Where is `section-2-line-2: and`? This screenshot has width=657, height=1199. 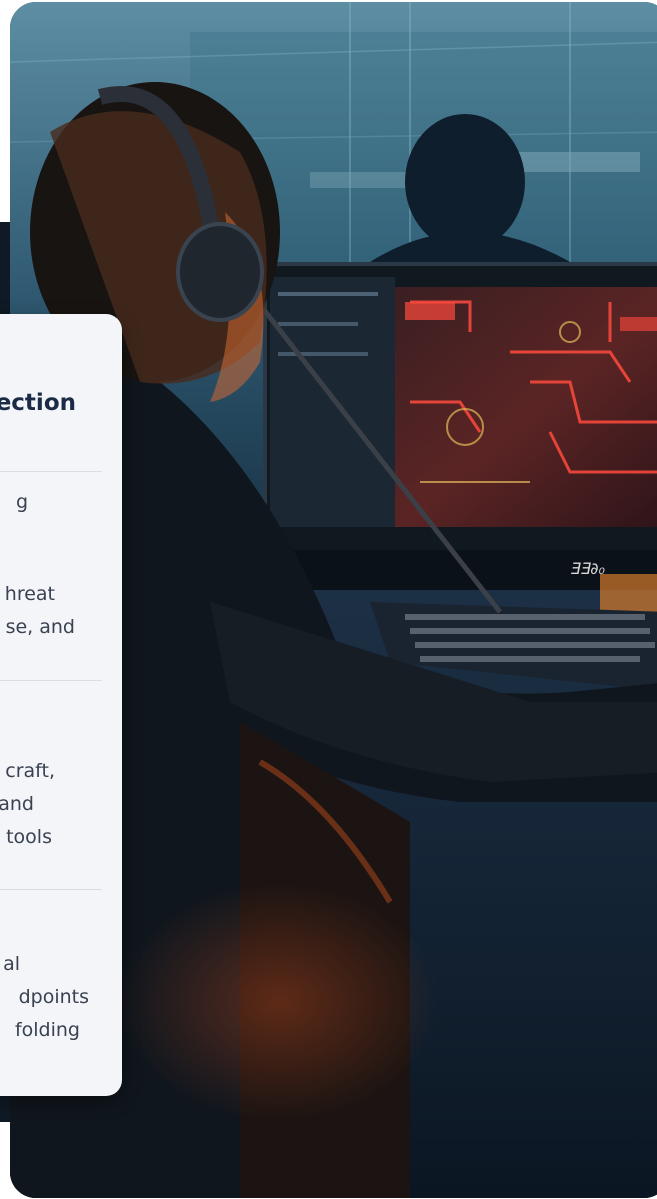
section-2-line-2: and is located at coordinates (17, 804).